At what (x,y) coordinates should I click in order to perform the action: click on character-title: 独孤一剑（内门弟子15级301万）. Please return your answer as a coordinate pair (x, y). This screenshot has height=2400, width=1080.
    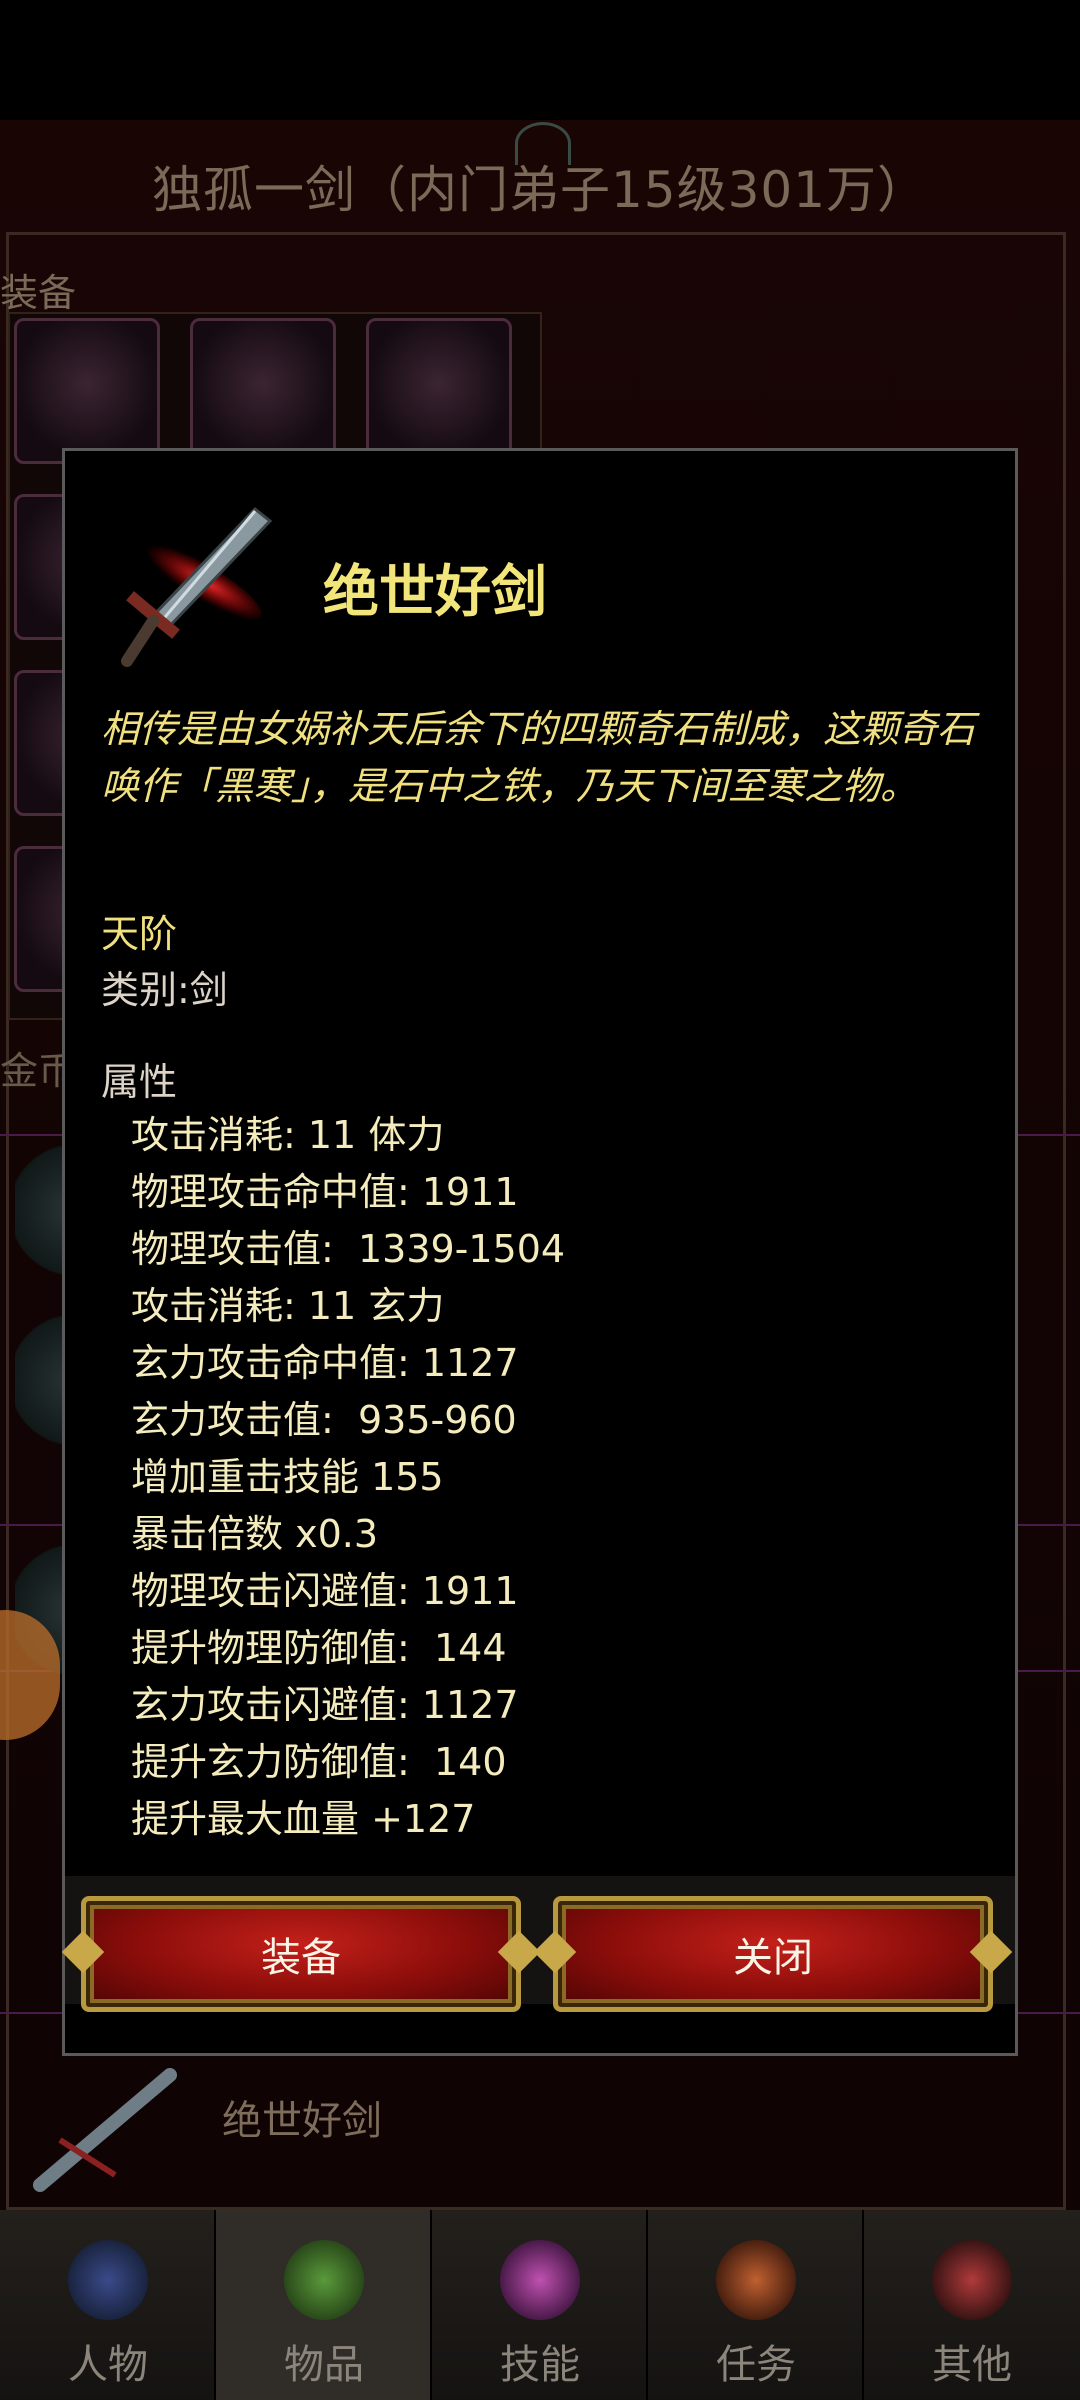
    Looking at the image, I should click on (540, 190).